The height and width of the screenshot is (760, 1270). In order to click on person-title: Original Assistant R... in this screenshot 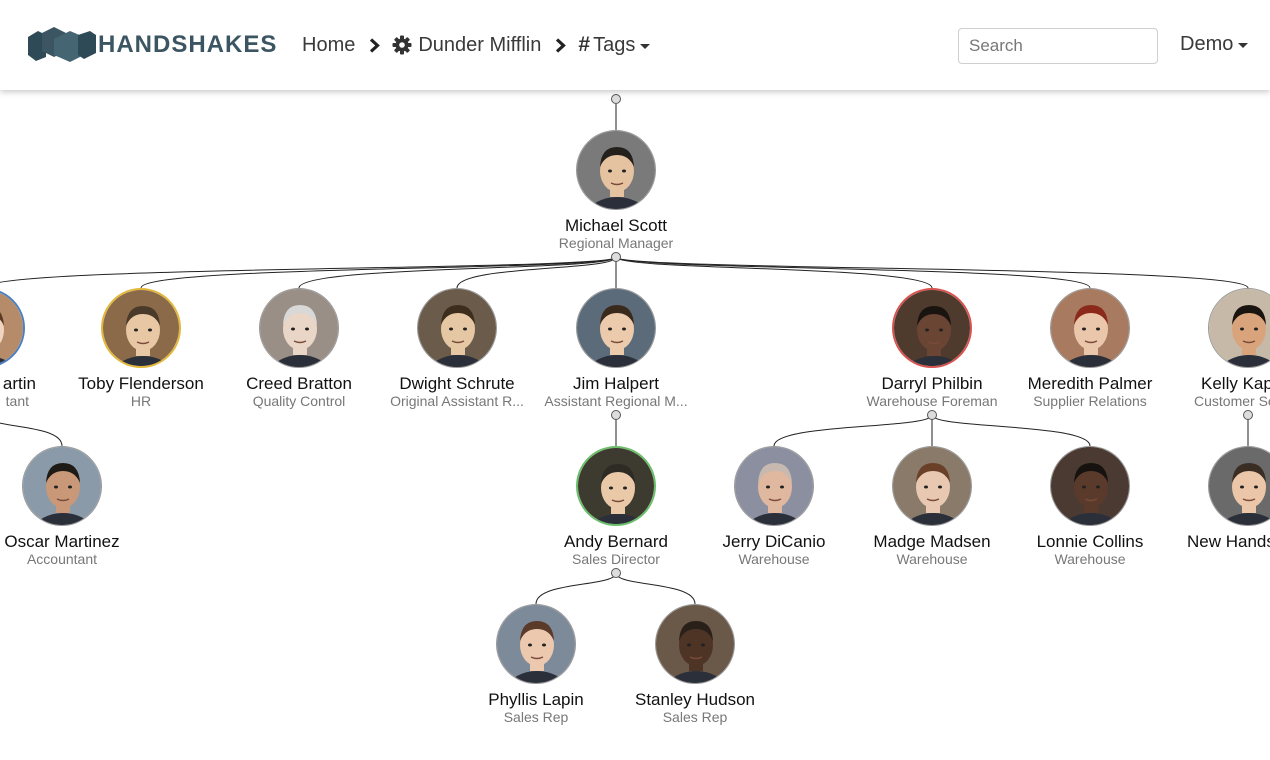, I will do `click(457, 401)`.